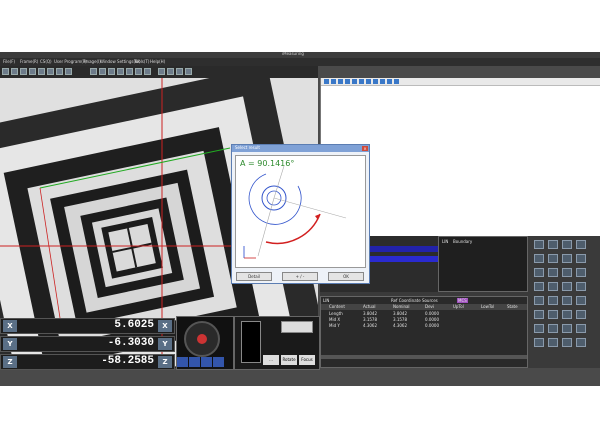  I want to click on copy-icon, so click(389, 81).